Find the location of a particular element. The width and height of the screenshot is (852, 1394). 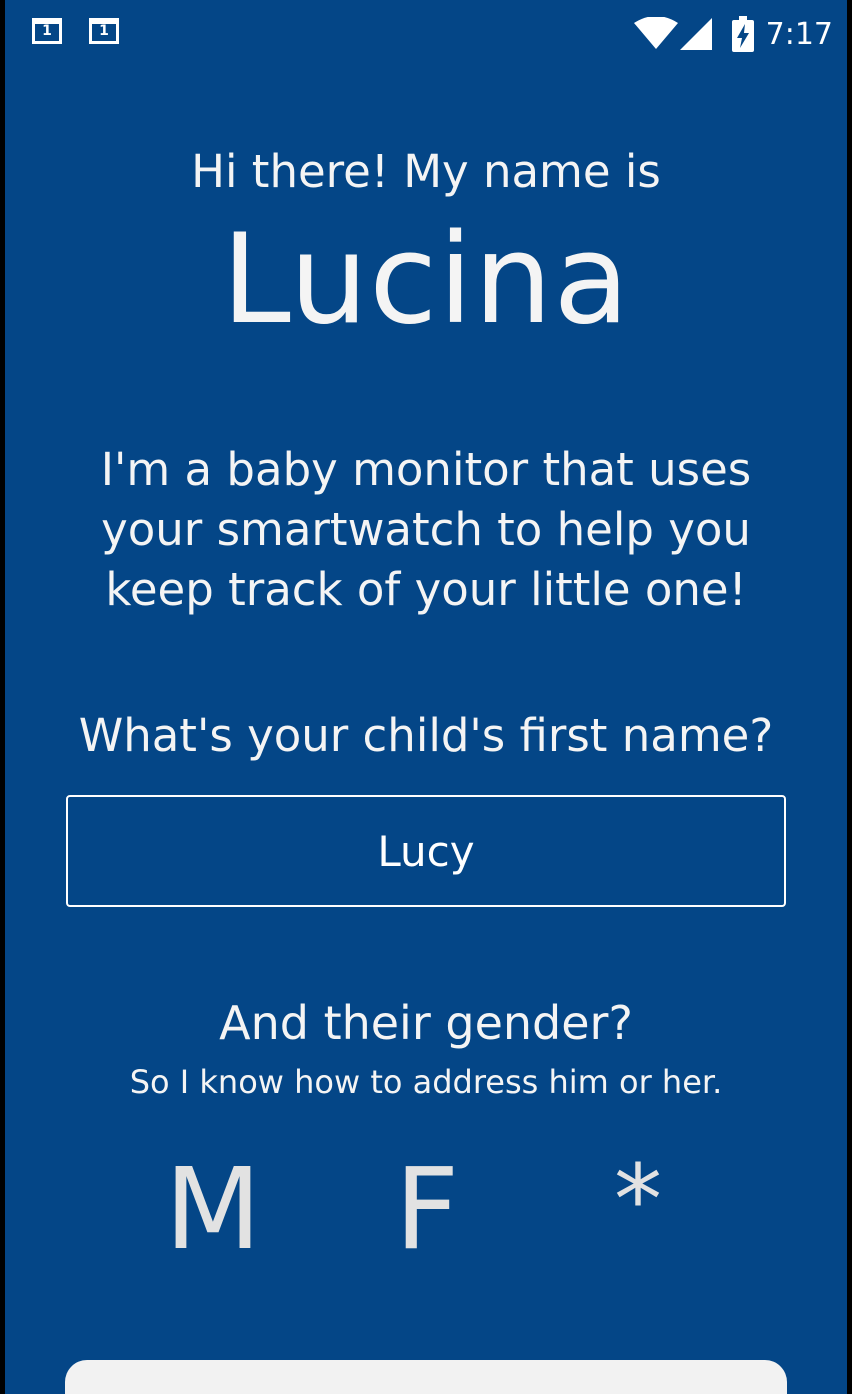

battery-charging-icon is located at coordinates (742, 34).